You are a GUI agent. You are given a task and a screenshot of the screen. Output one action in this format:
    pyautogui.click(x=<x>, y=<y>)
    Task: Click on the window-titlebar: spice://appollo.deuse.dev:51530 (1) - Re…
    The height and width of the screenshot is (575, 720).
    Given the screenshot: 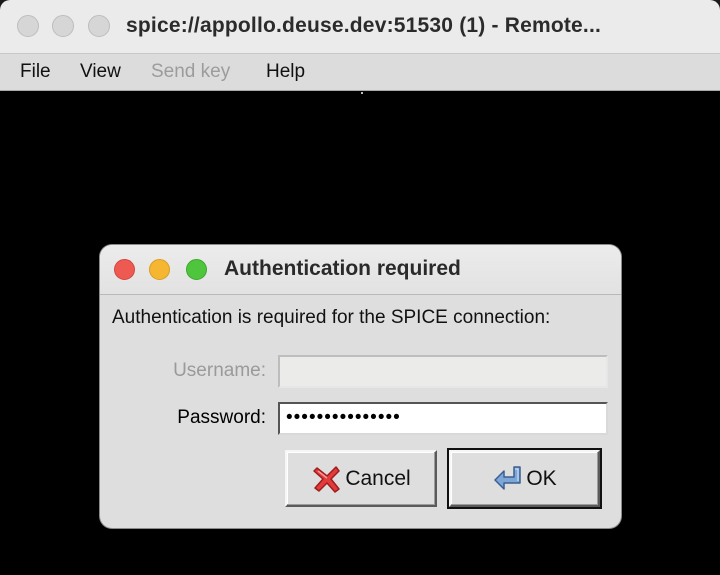 What is the action you would take?
    pyautogui.click(x=360, y=27)
    